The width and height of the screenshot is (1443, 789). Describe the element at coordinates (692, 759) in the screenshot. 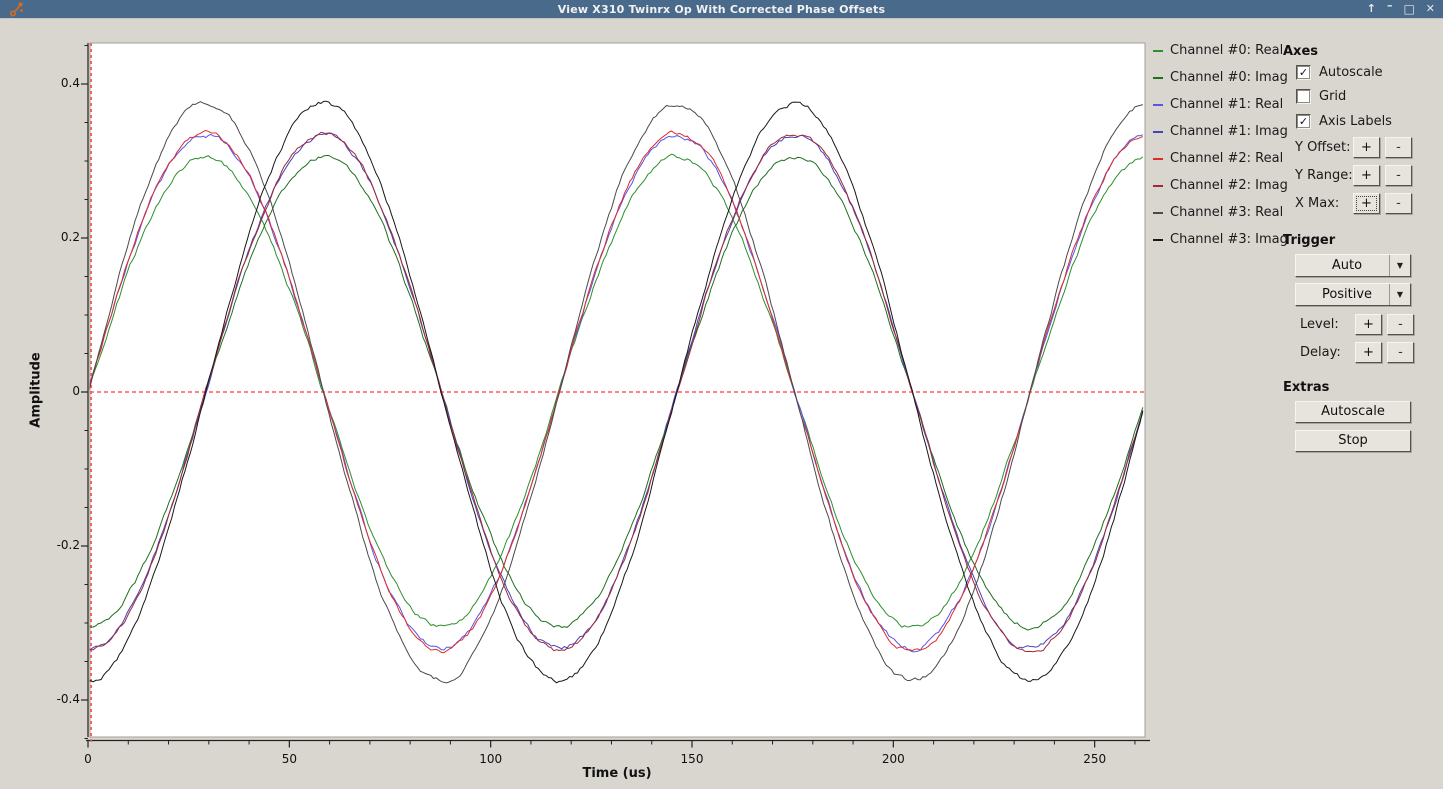

I see `x-tick-label: 150` at that location.